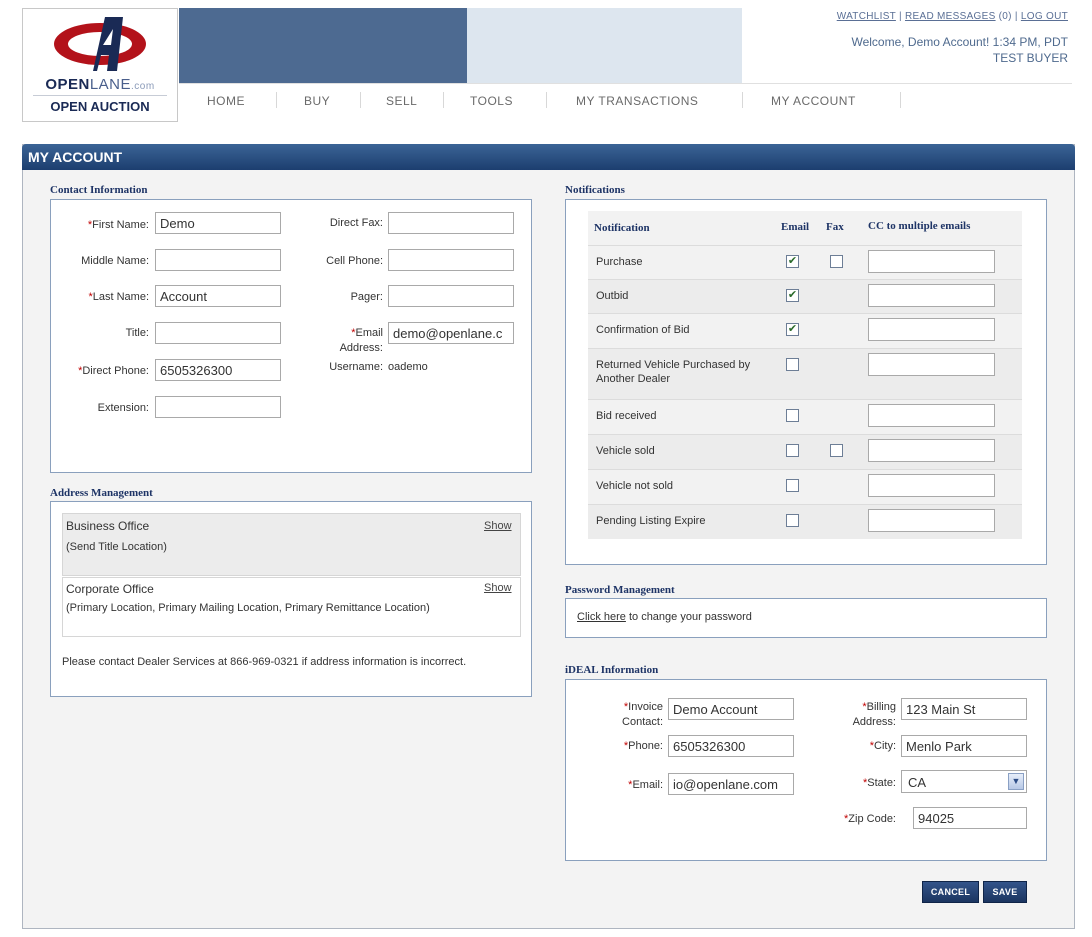 Image resolution: width=1092 pixels, height=937 pixels. Describe the element at coordinates (964, 709) in the screenshot. I see `billing-address-input` at that location.